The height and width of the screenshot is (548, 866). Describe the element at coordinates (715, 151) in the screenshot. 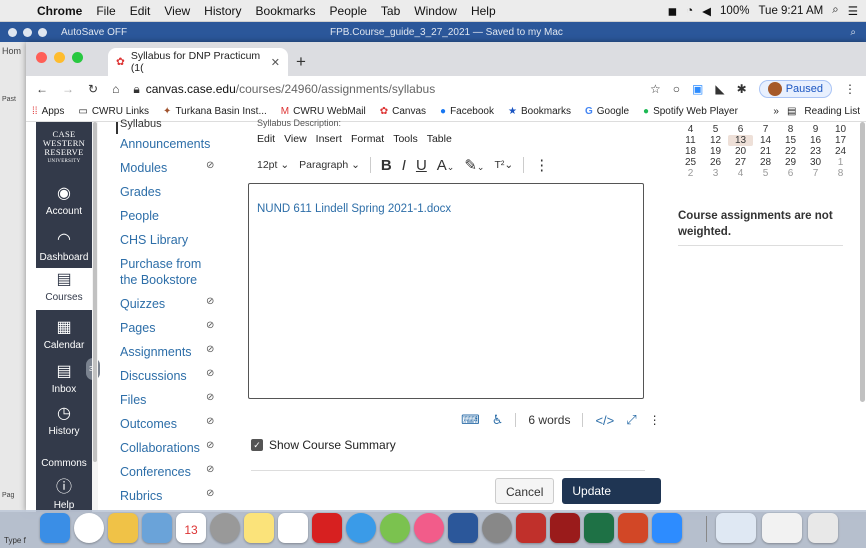

I see `calendar-day: 19` at that location.